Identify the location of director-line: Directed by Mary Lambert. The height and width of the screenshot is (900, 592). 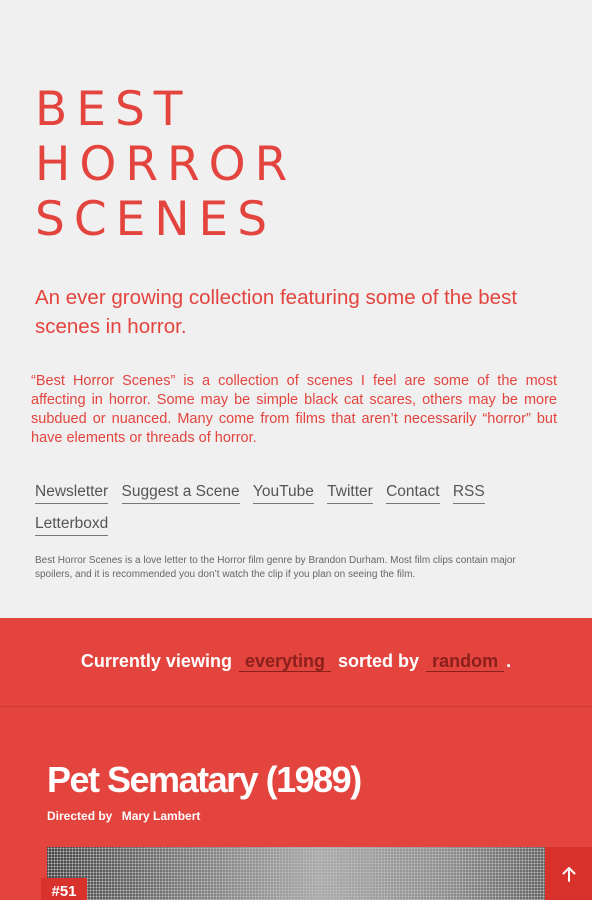
(123, 816).